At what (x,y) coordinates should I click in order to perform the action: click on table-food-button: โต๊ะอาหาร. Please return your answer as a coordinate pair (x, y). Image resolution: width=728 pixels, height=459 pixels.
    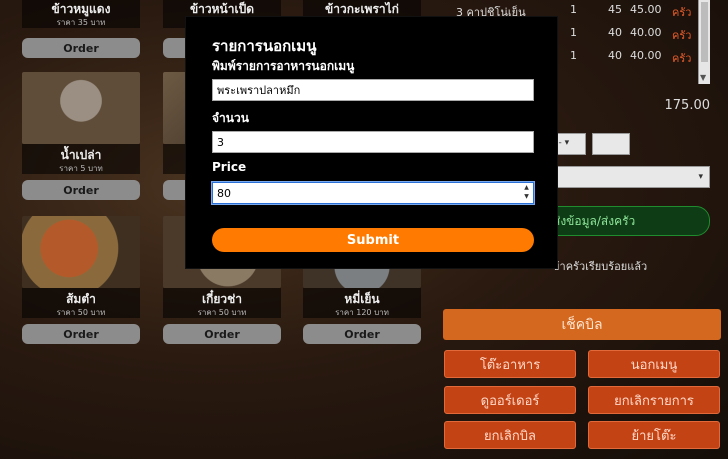
    Looking at the image, I should click on (510, 364).